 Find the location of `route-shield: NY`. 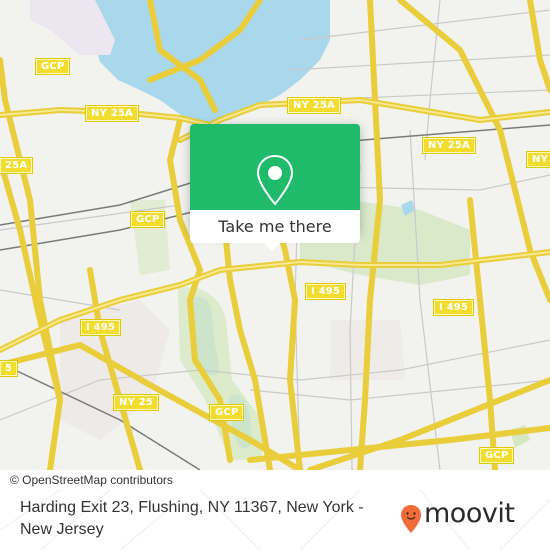

route-shield: NY is located at coordinates (537, 159).